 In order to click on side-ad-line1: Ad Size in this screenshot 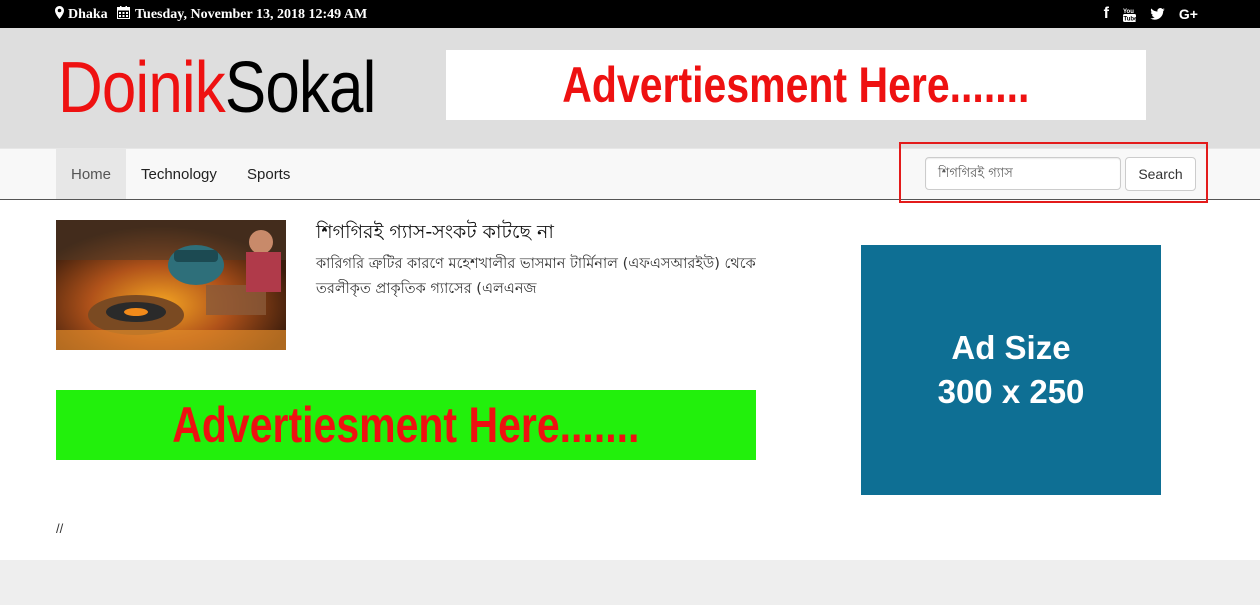, I will do `click(1011, 347)`.